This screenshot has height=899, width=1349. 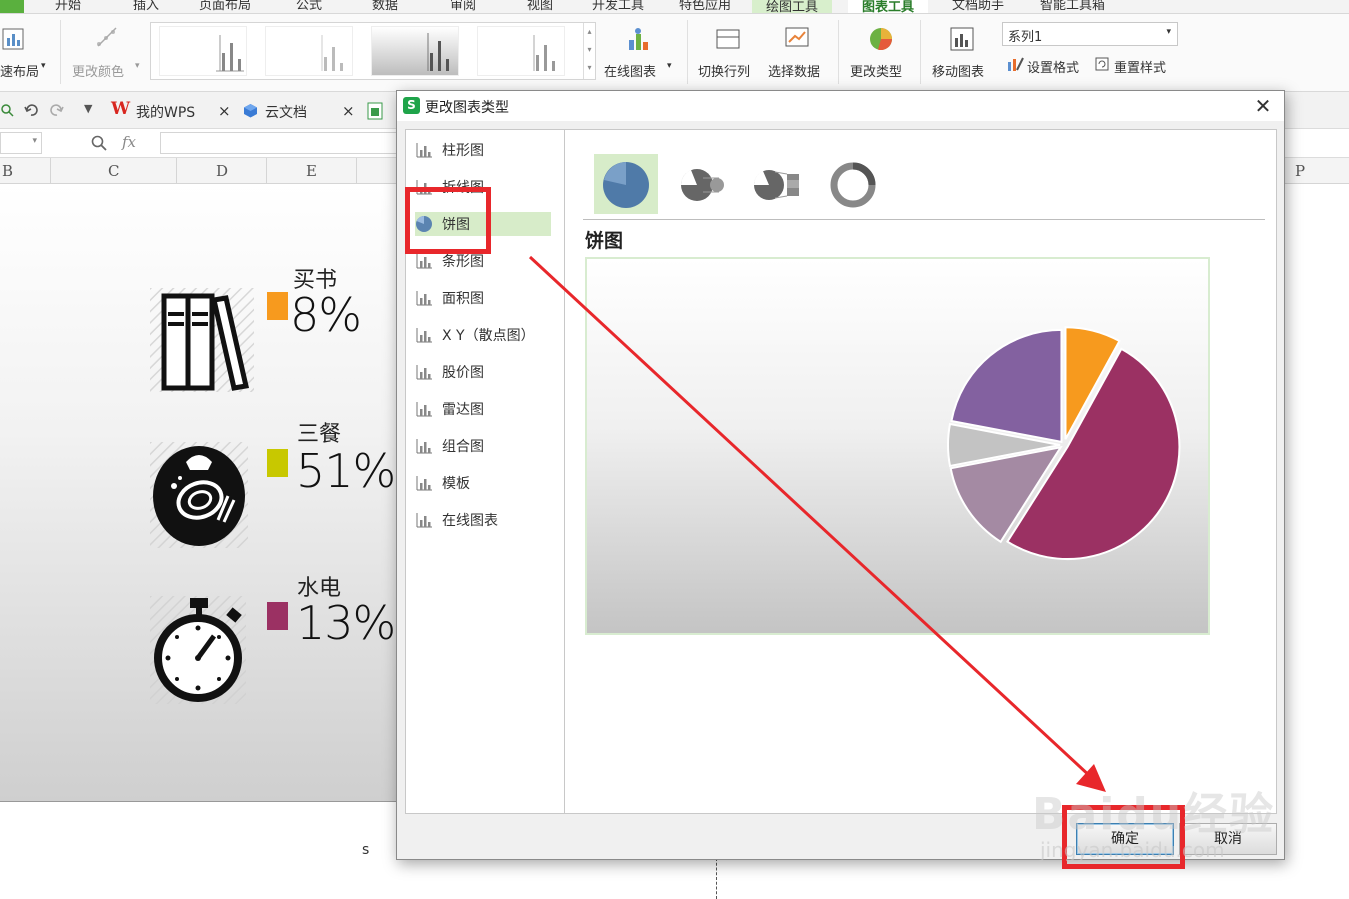 I want to click on subtype-doughnut, so click(x=853, y=184).